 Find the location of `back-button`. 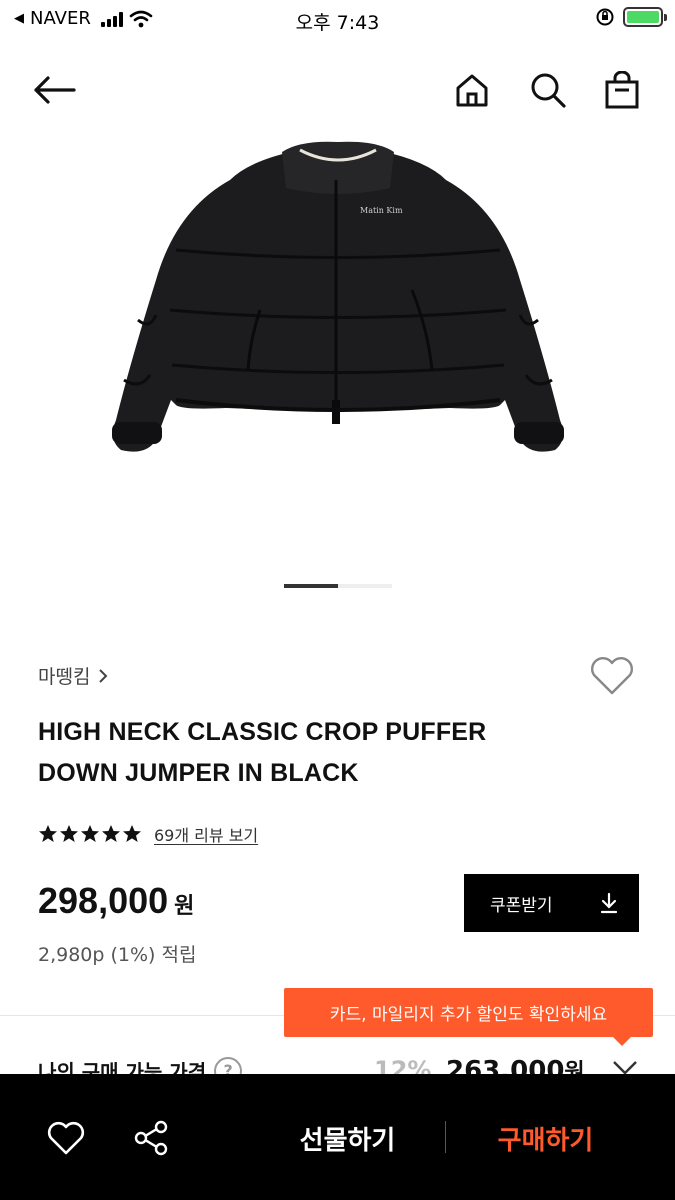

back-button is located at coordinates (54, 90).